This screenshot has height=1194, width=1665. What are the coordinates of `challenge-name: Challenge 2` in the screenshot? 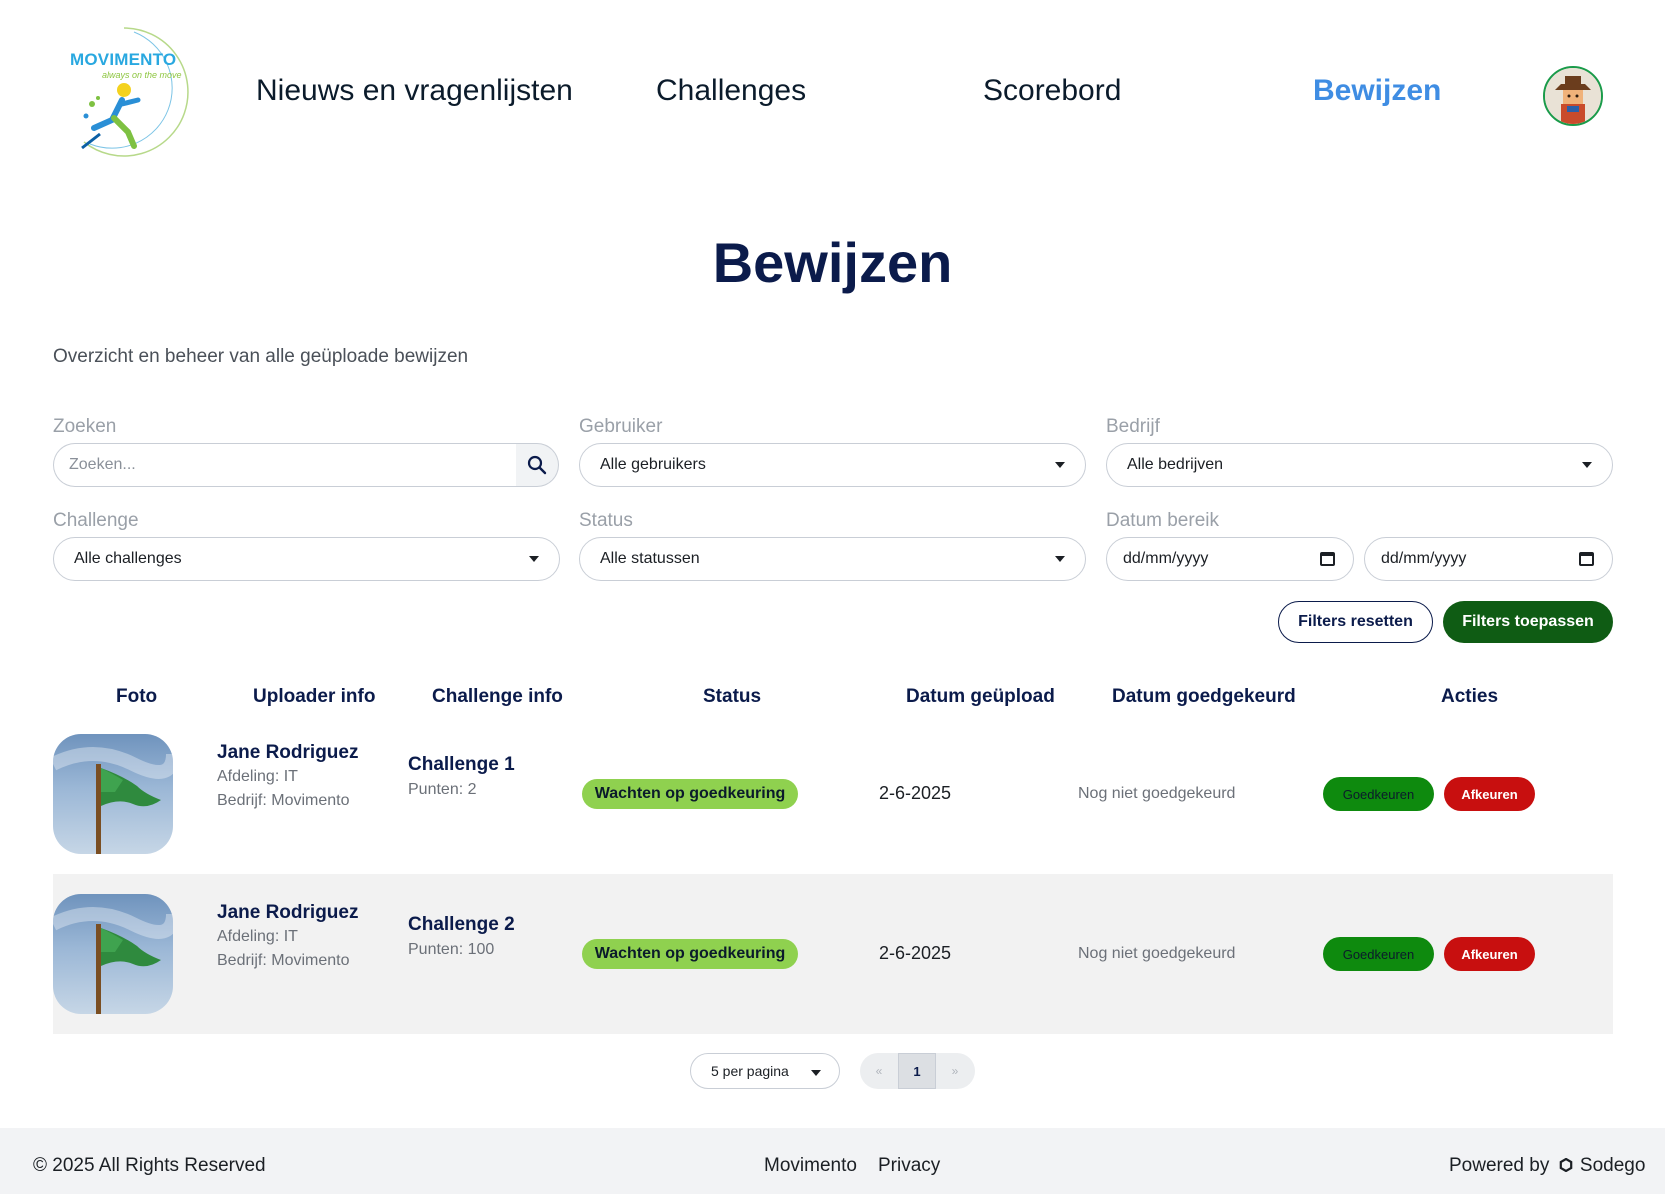 It's located at (461, 924).